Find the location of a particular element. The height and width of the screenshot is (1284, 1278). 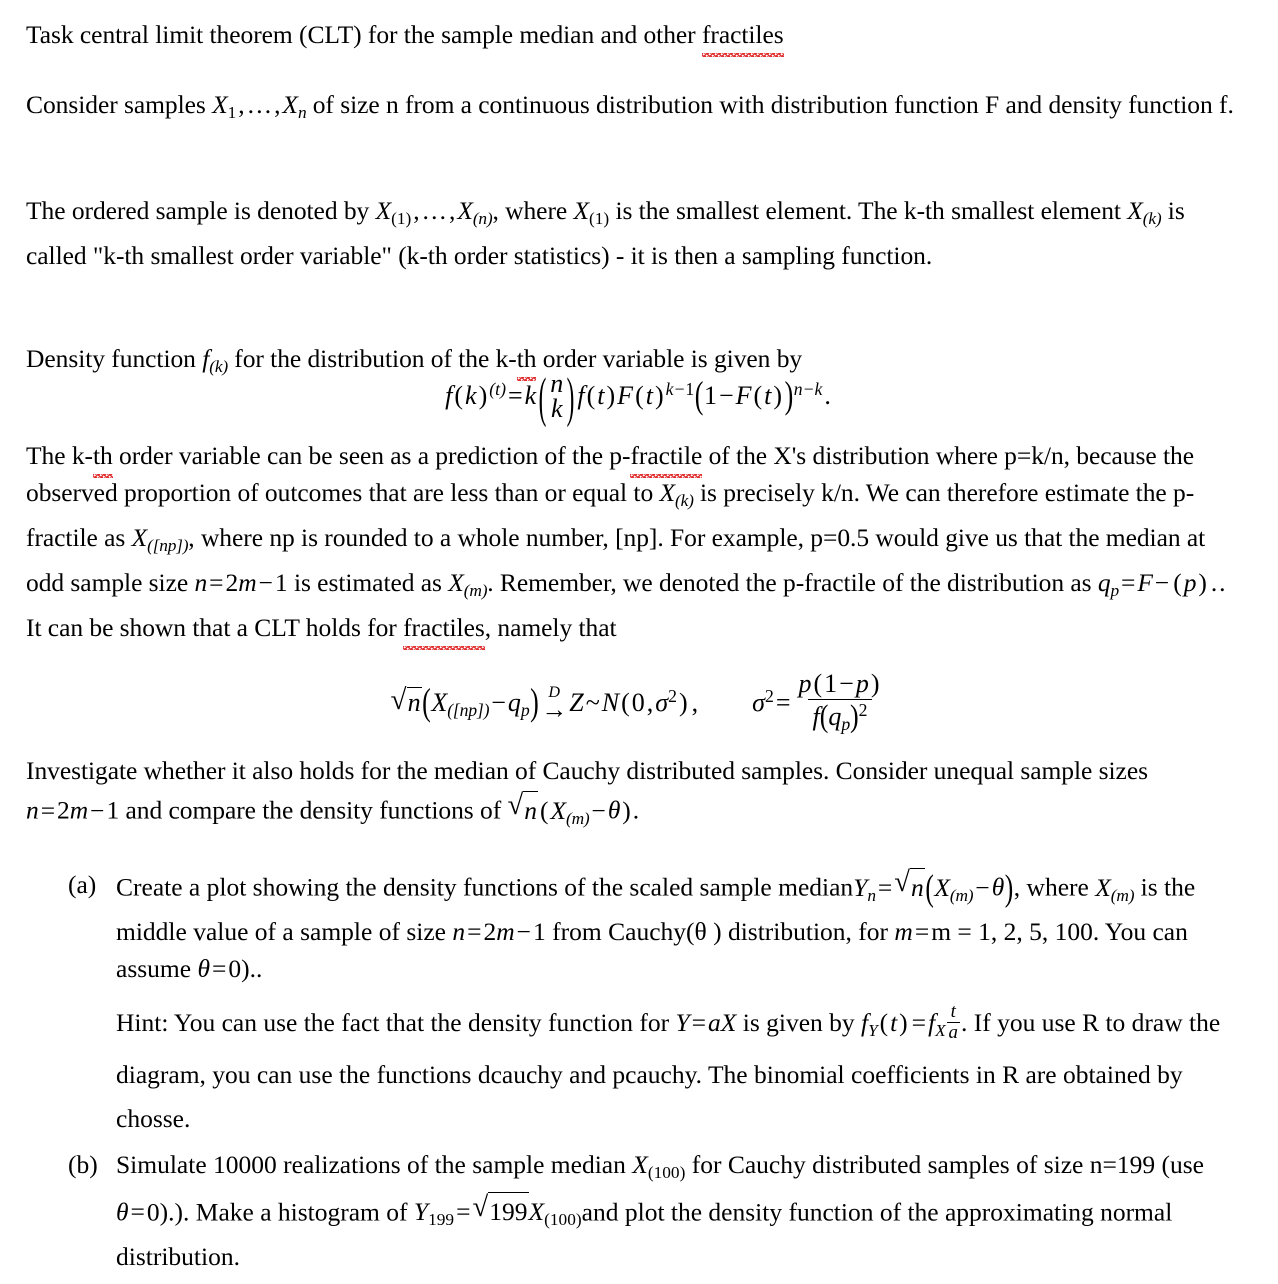

eq1-p4o: ( is located at coordinates (758, 396).